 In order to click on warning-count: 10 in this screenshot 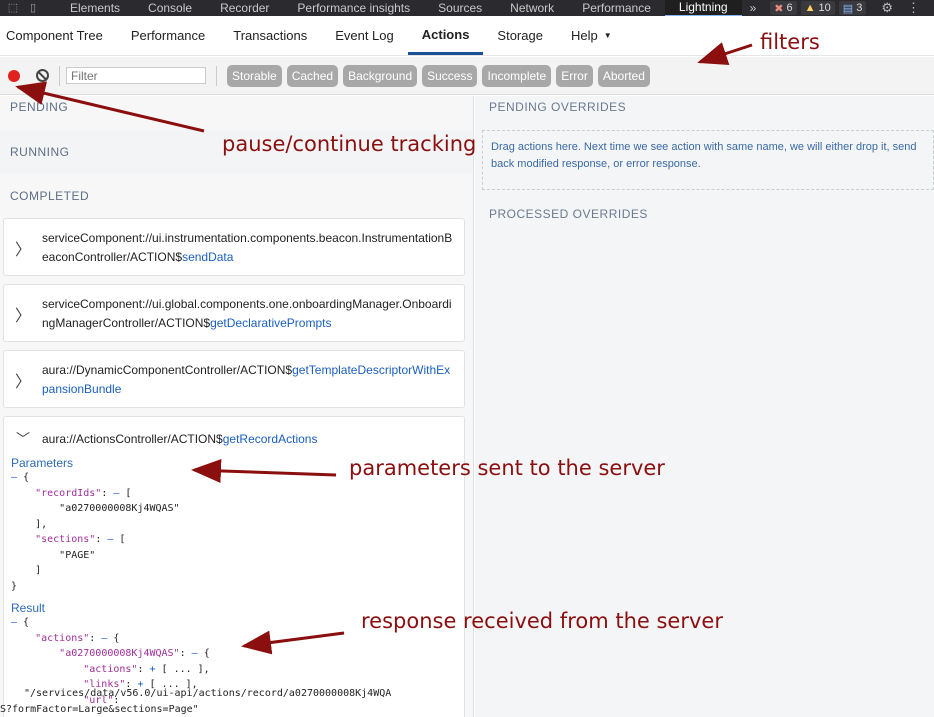, I will do `click(824, 8)`.